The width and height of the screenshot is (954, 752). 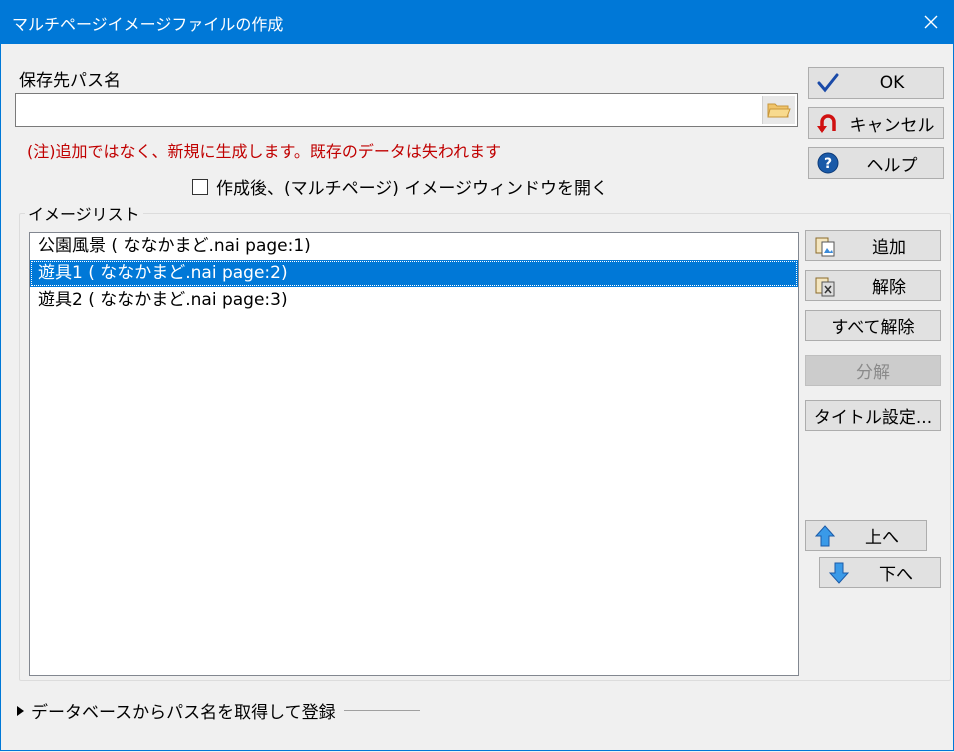 I want to click on split-label: 分解, so click(x=873, y=373).